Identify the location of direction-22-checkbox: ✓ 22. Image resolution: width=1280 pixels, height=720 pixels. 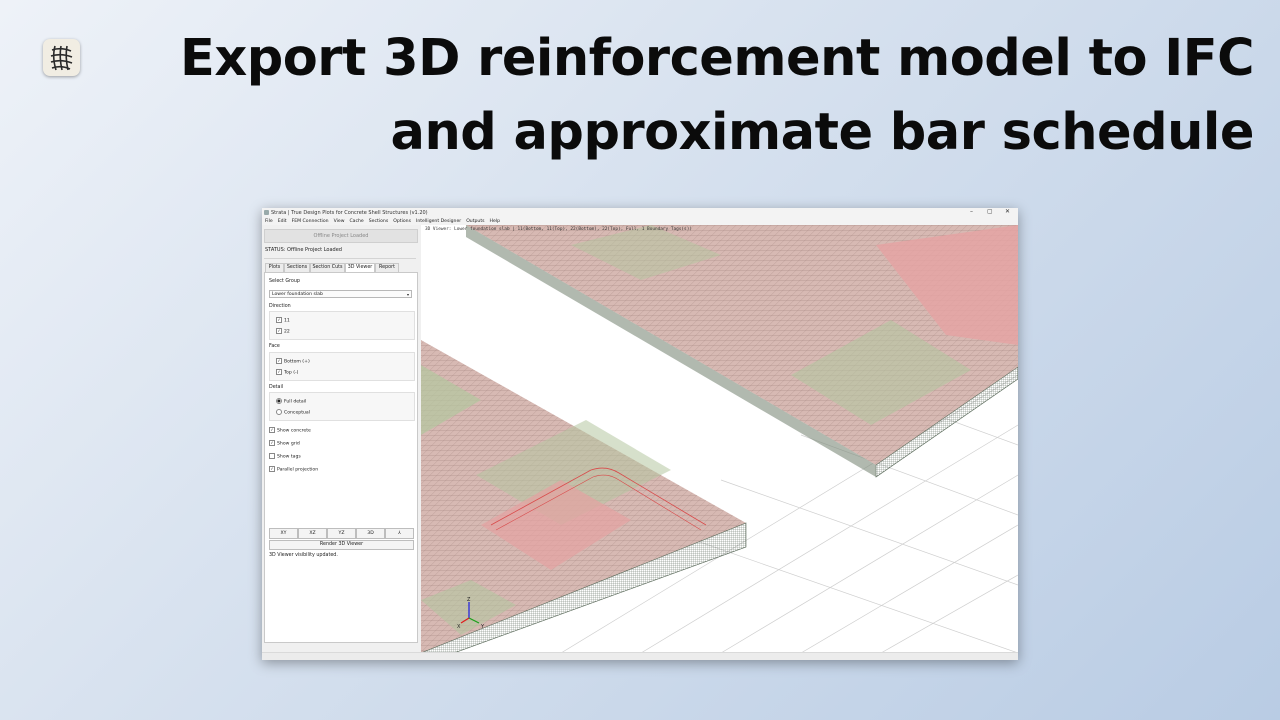
(283, 331).